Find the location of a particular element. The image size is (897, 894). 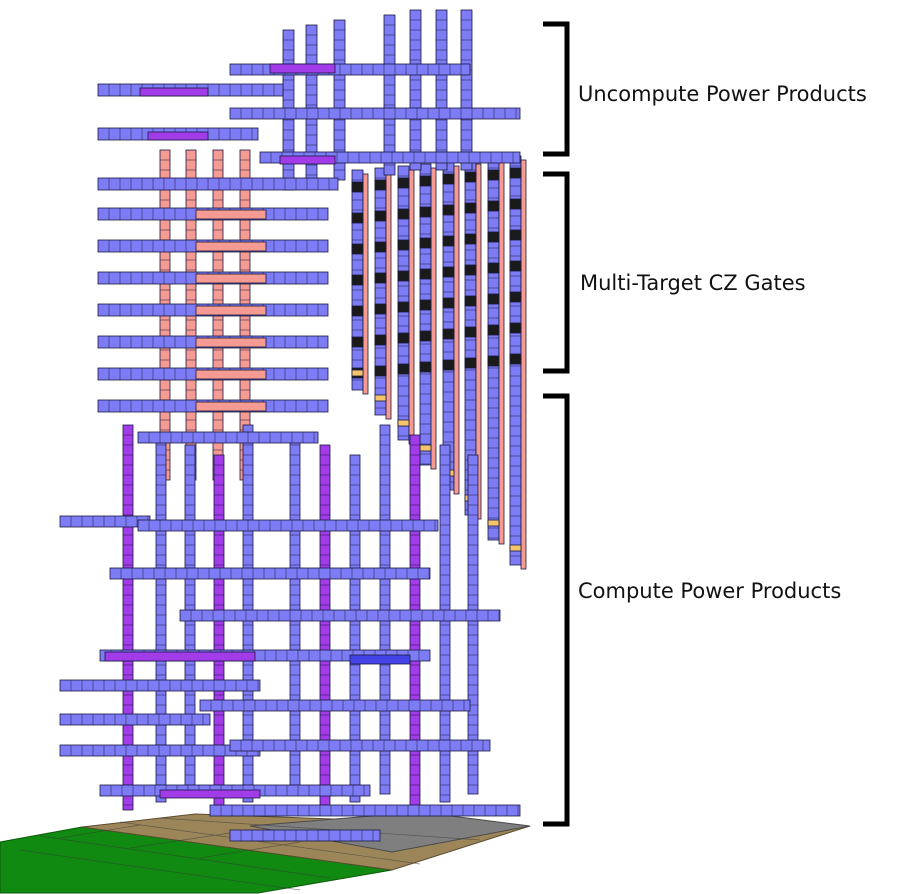

section-brackets is located at coordinates (556, 424).